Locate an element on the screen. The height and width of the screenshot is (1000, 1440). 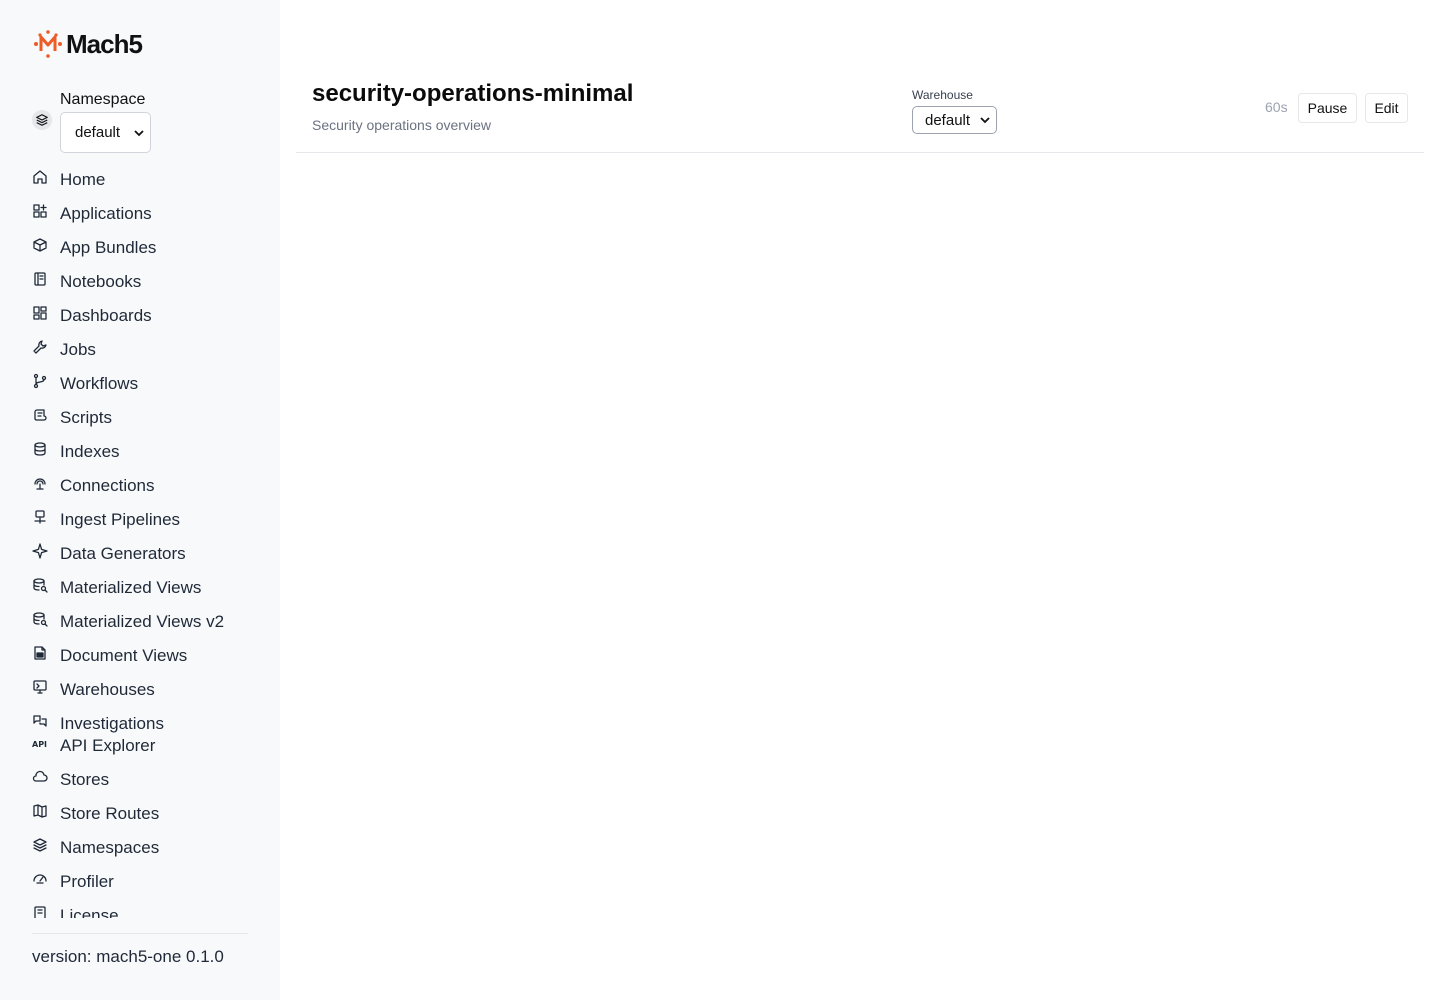
network-icon is located at coordinates (40, 517).